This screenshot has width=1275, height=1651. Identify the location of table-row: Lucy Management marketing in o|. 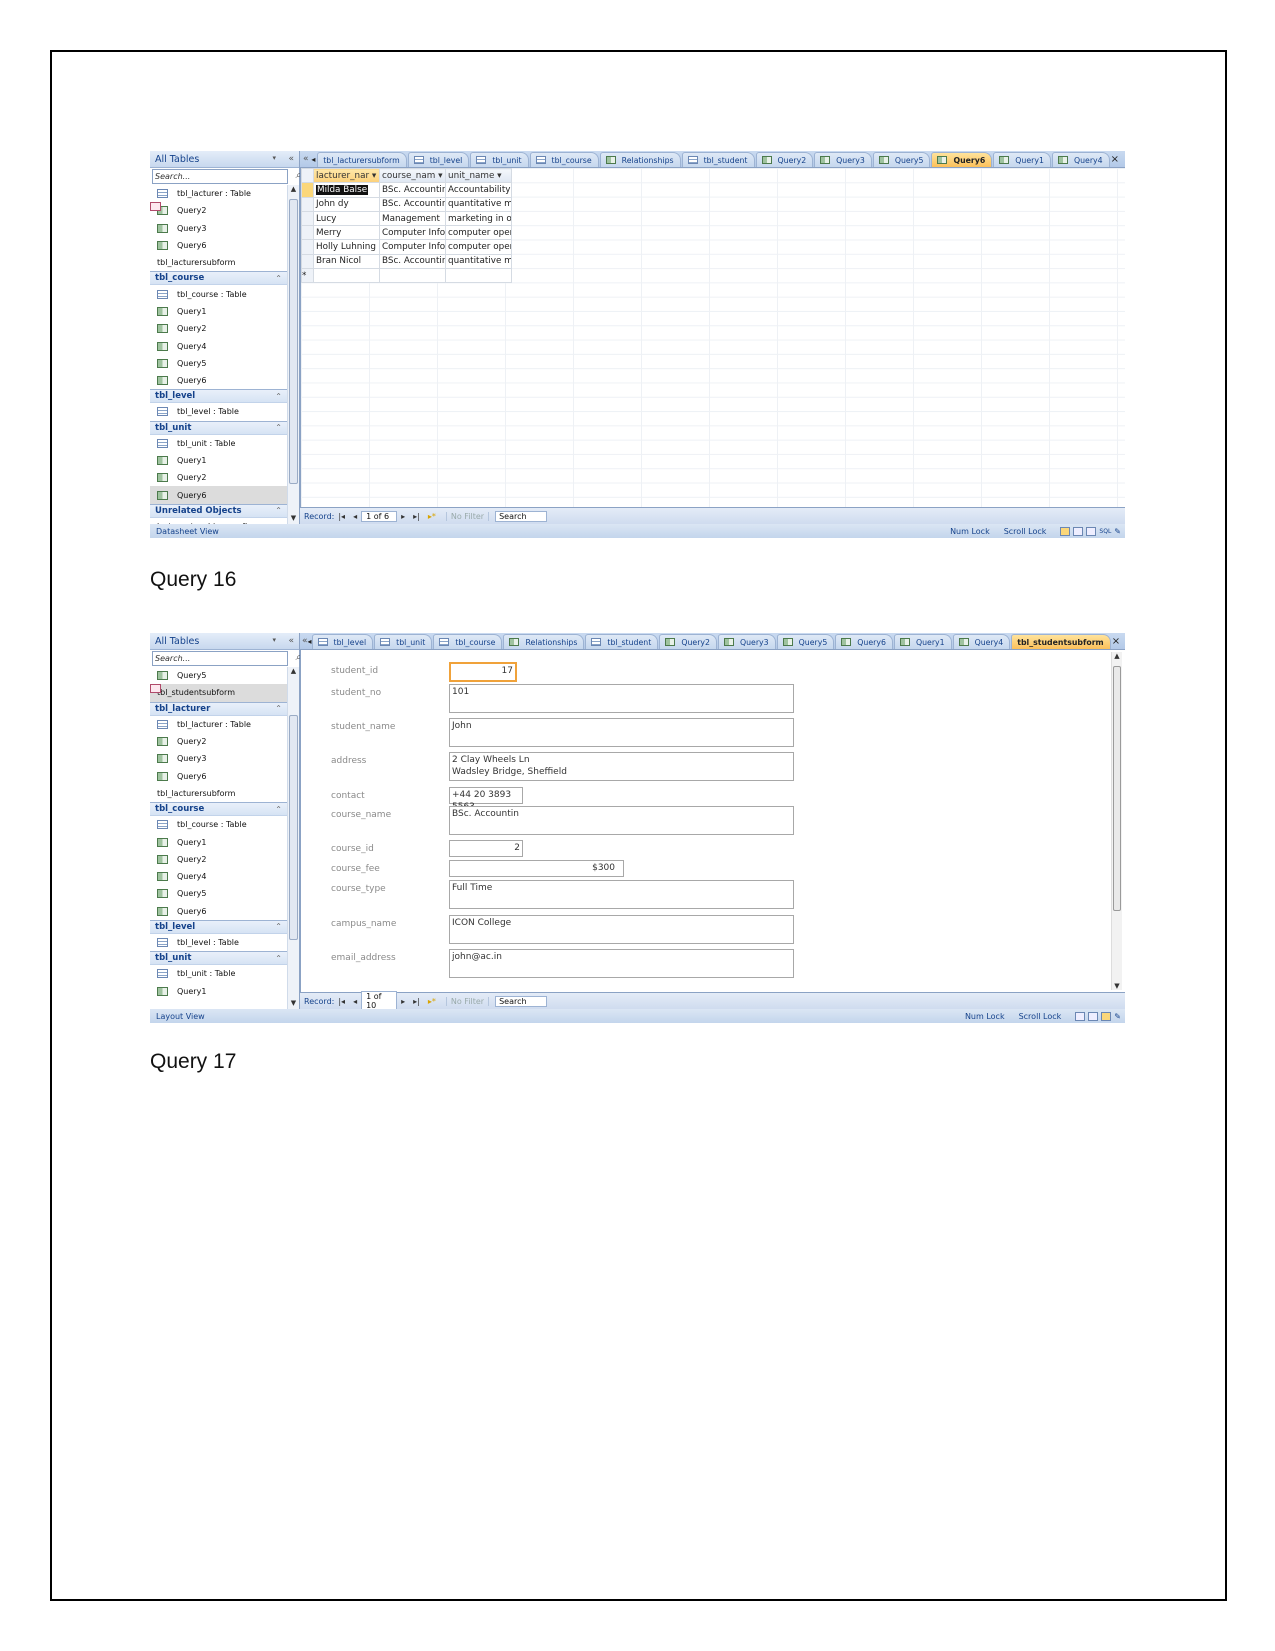
(406, 218).